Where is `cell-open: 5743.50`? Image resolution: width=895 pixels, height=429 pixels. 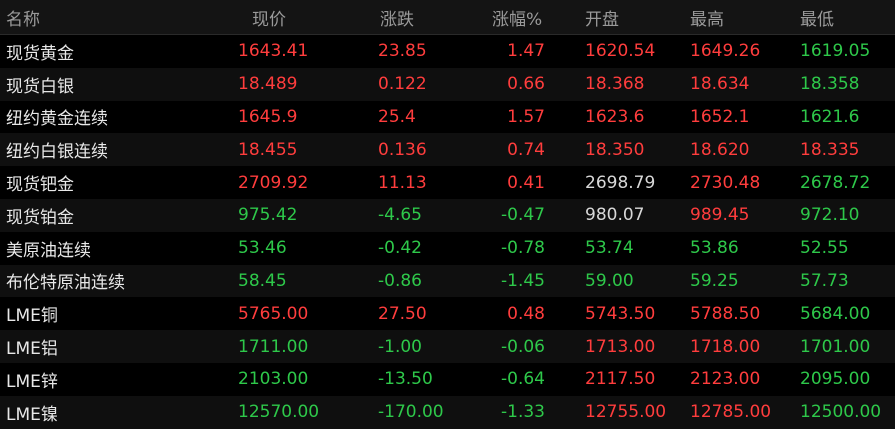 cell-open: 5743.50 is located at coordinates (620, 313).